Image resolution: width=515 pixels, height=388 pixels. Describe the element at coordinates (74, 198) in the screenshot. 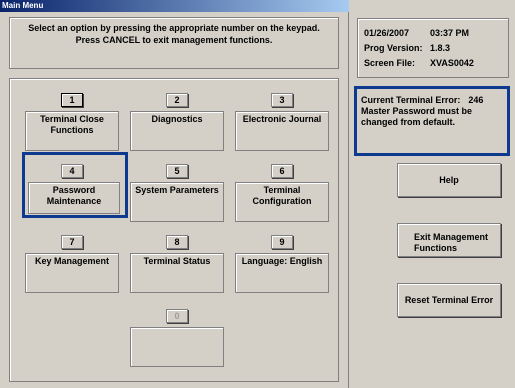

I see `option-4-password-maintenance: Password Maintenance` at that location.